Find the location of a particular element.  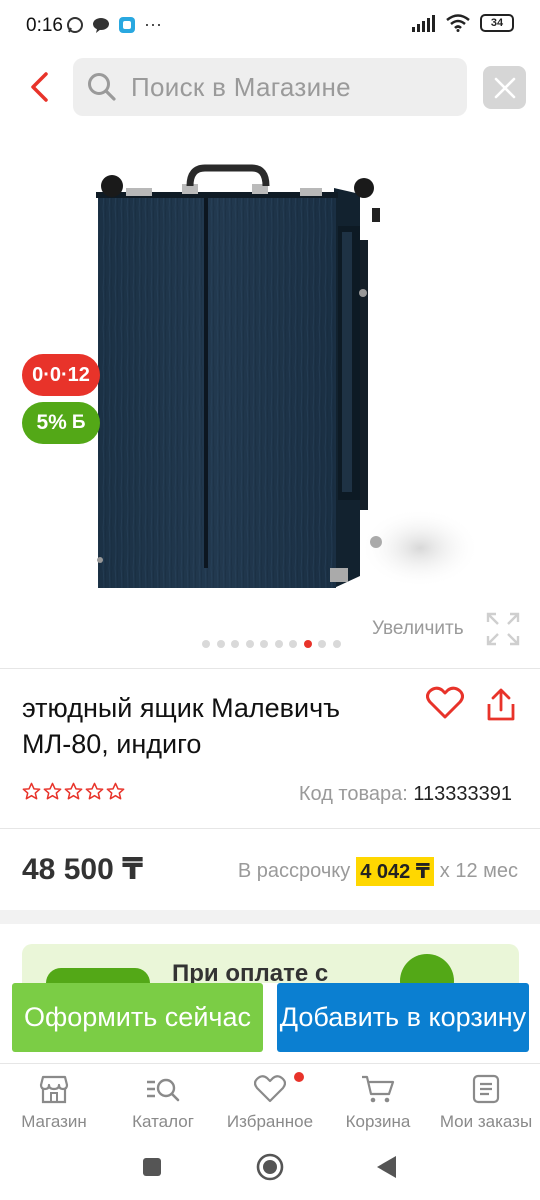

share-button is located at coordinates (501, 707).